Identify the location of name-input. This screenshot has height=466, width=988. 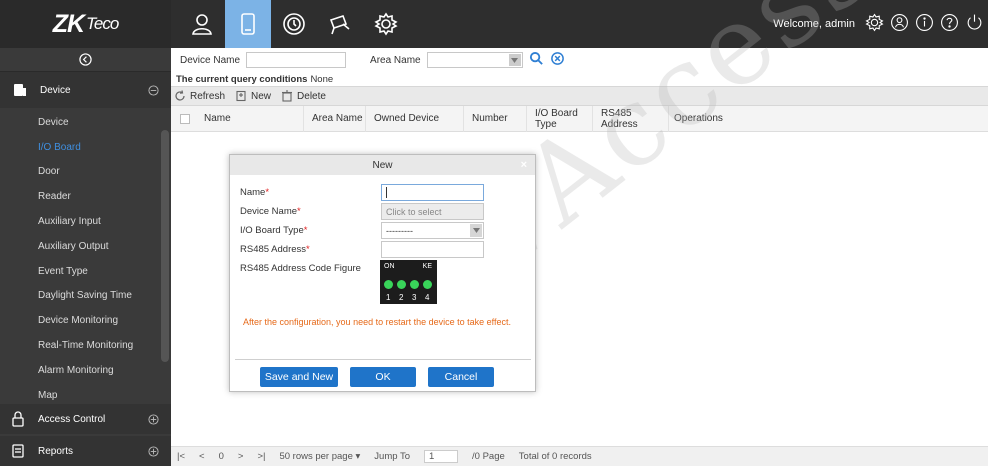
(432, 192).